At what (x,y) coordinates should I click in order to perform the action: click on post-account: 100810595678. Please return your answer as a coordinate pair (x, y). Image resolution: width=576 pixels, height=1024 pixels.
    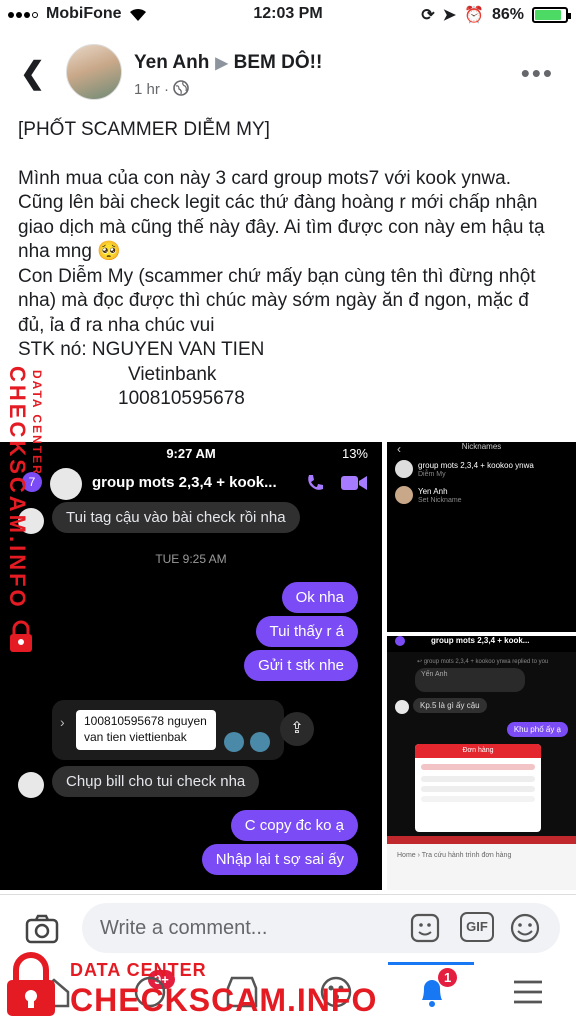
    Looking at the image, I should click on (181, 398).